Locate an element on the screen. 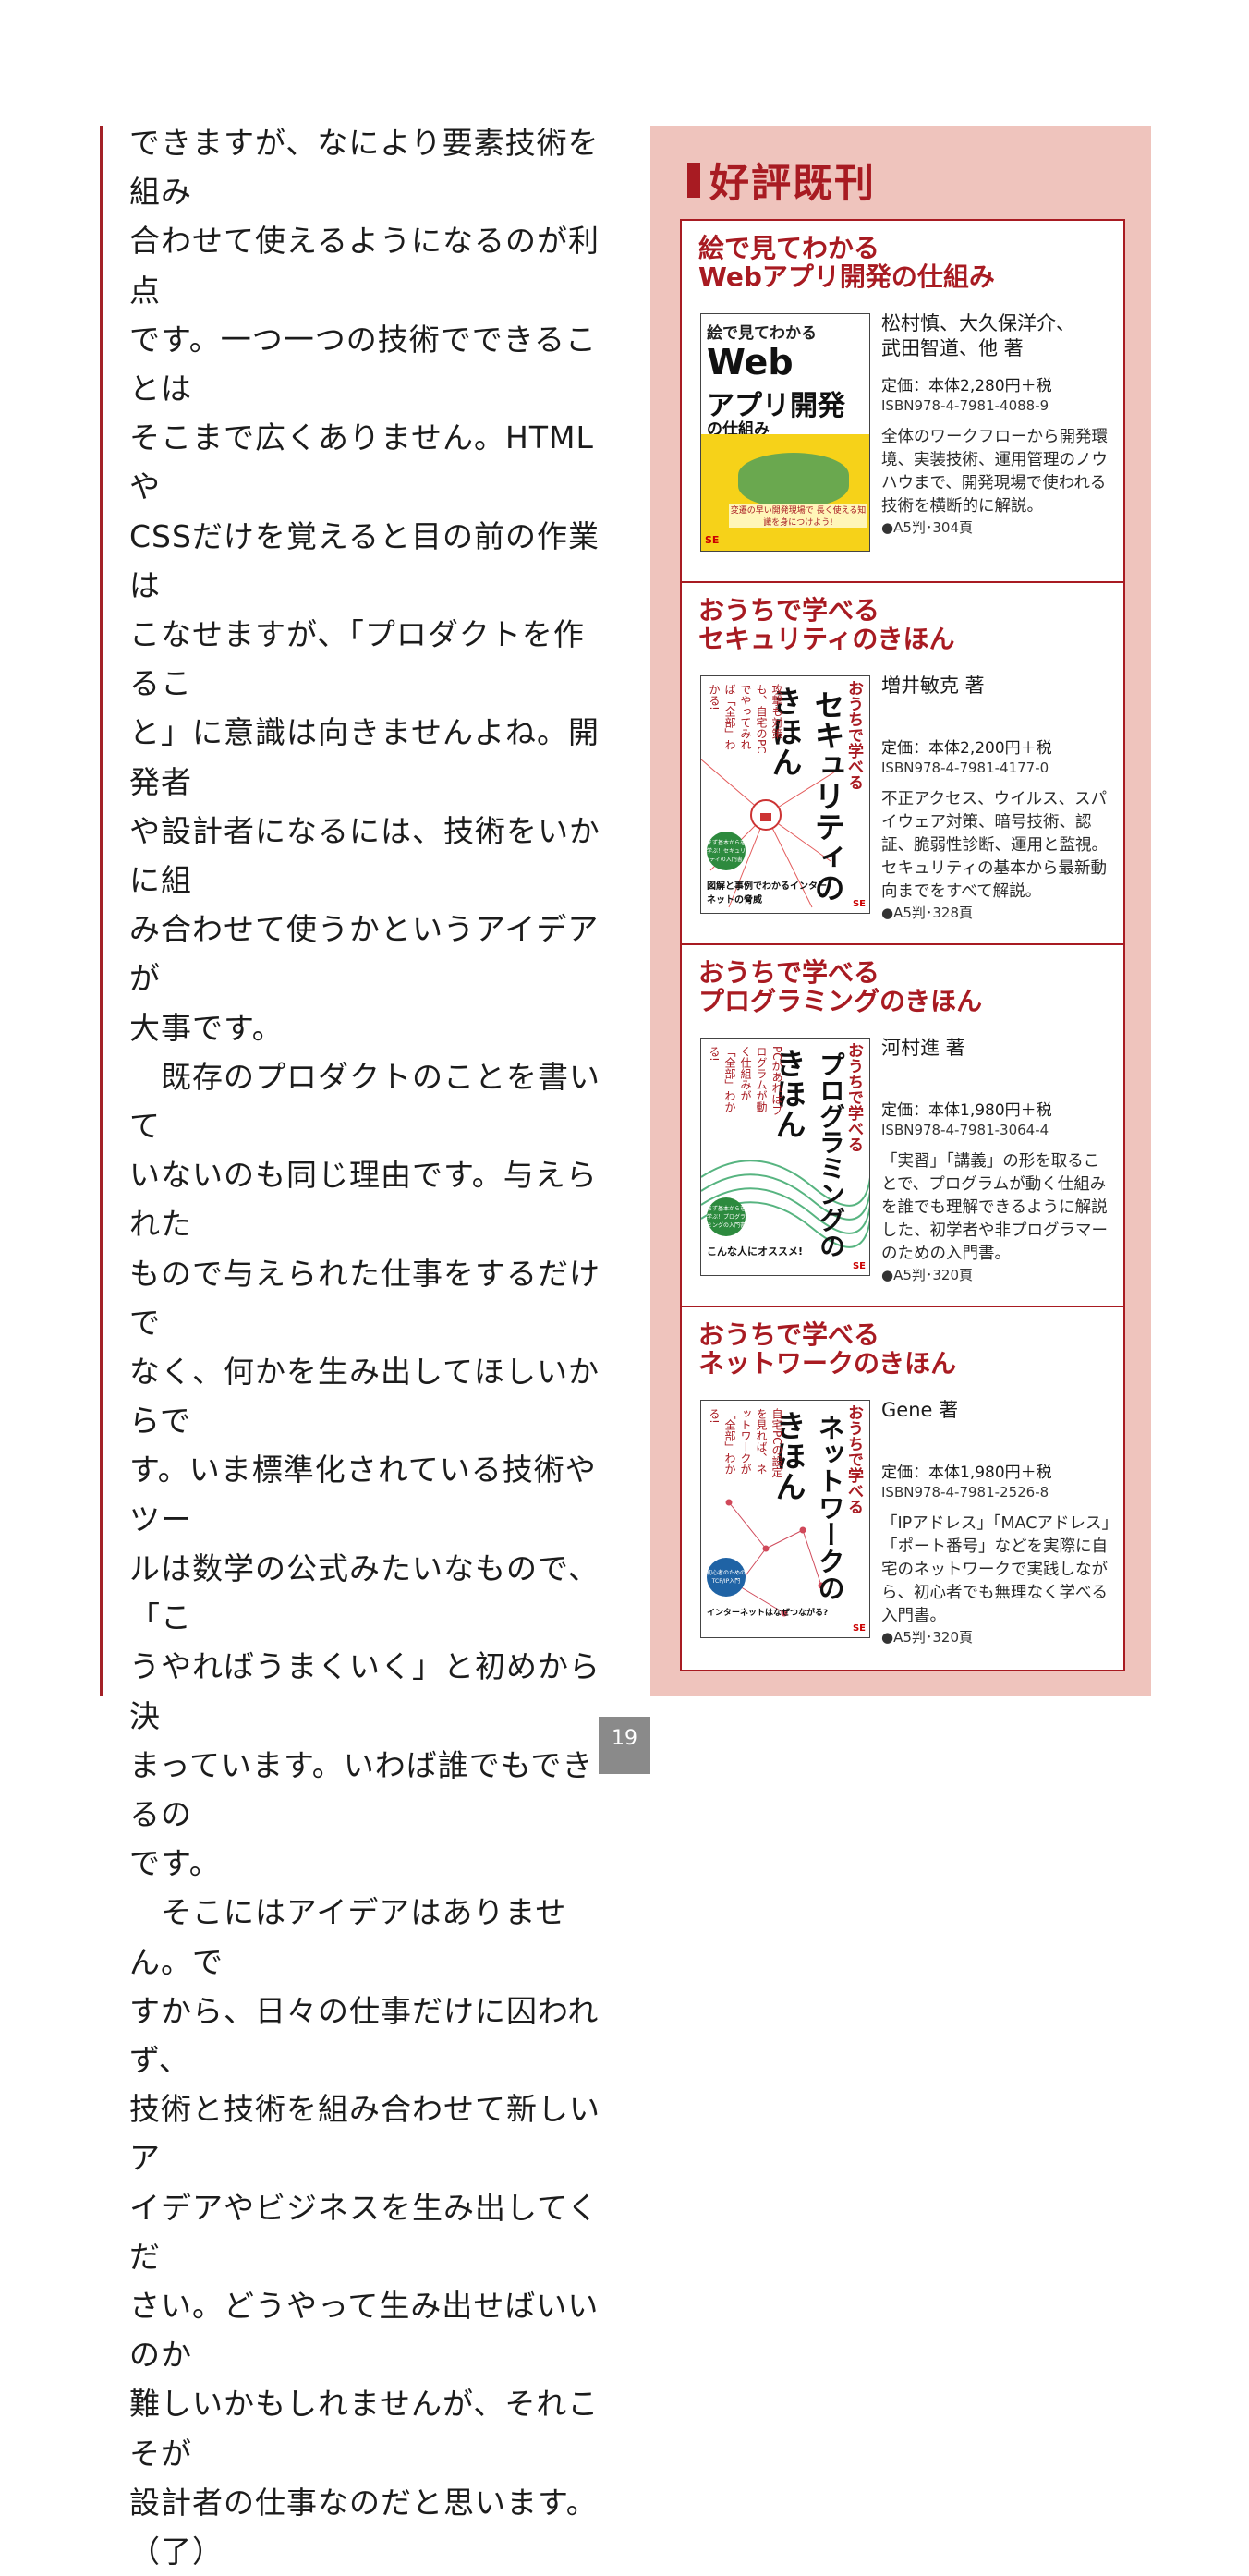 The width and height of the screenshot is (1249, 2576). cover-tagline: インターネットはなぜつながる? is located at coordinates (768, 1613).